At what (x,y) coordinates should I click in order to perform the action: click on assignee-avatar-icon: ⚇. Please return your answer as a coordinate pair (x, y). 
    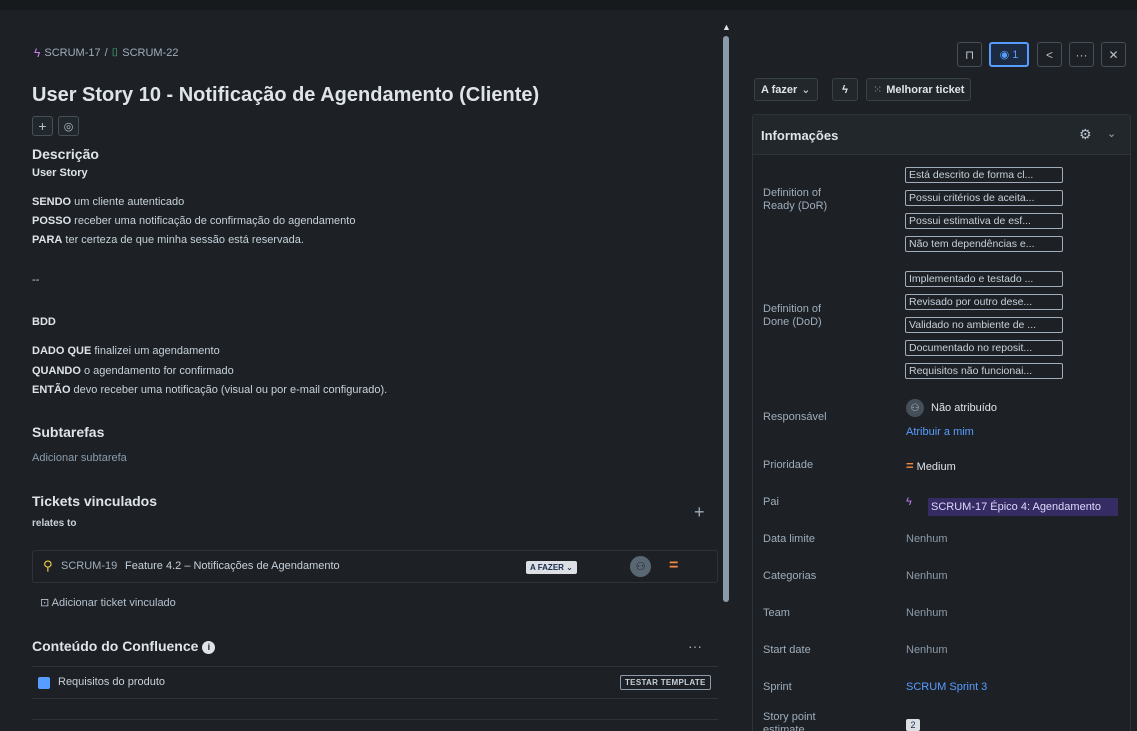
    Looking at the image, I should click on (640, 566).